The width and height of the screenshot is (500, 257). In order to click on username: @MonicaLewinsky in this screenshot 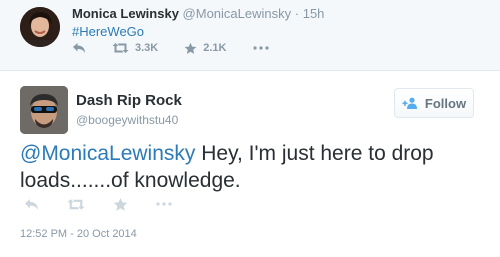, I will do `click(237, 13)`.